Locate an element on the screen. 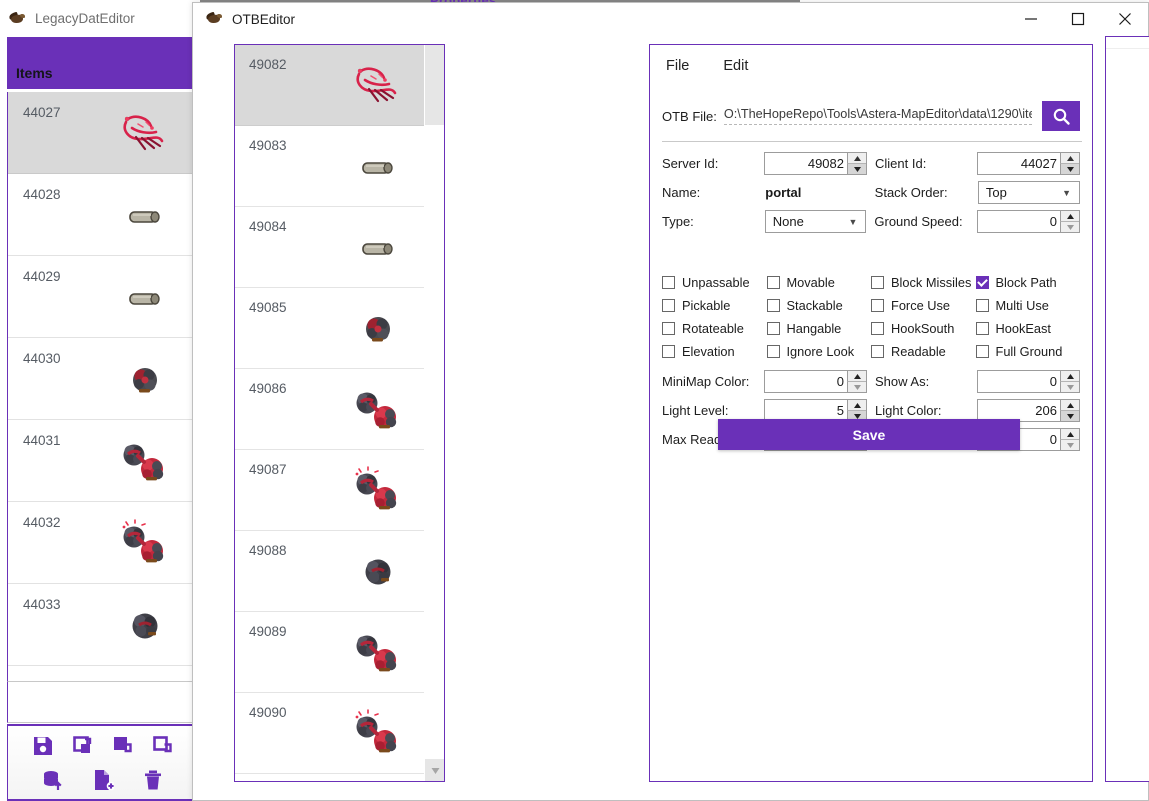 This screenshot has width=1149, height=801. otb-list-item: 49087 is located at coordinates (330, 490).